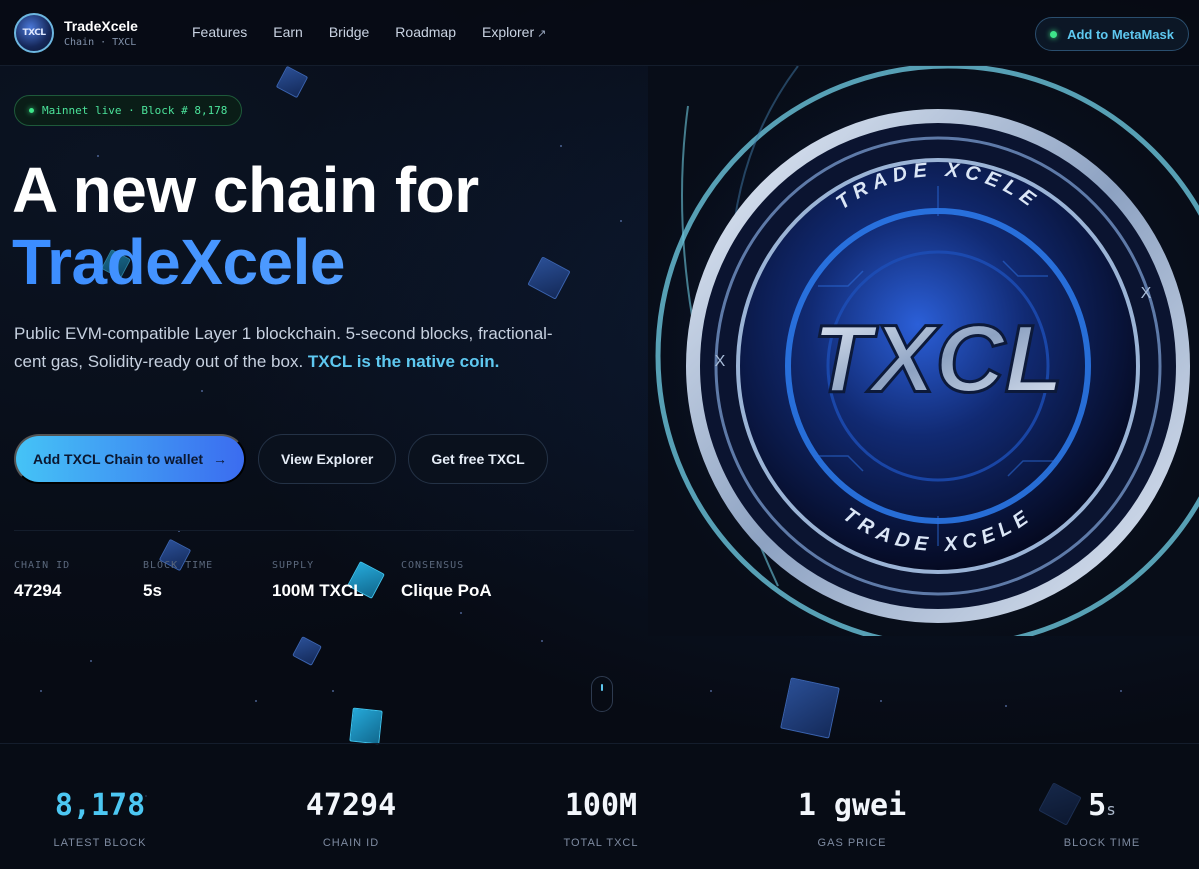 This screenshot has width=1199, height=869. I want to click on fact-block-time: BLOCK TIME 5s, so click(207, 580).